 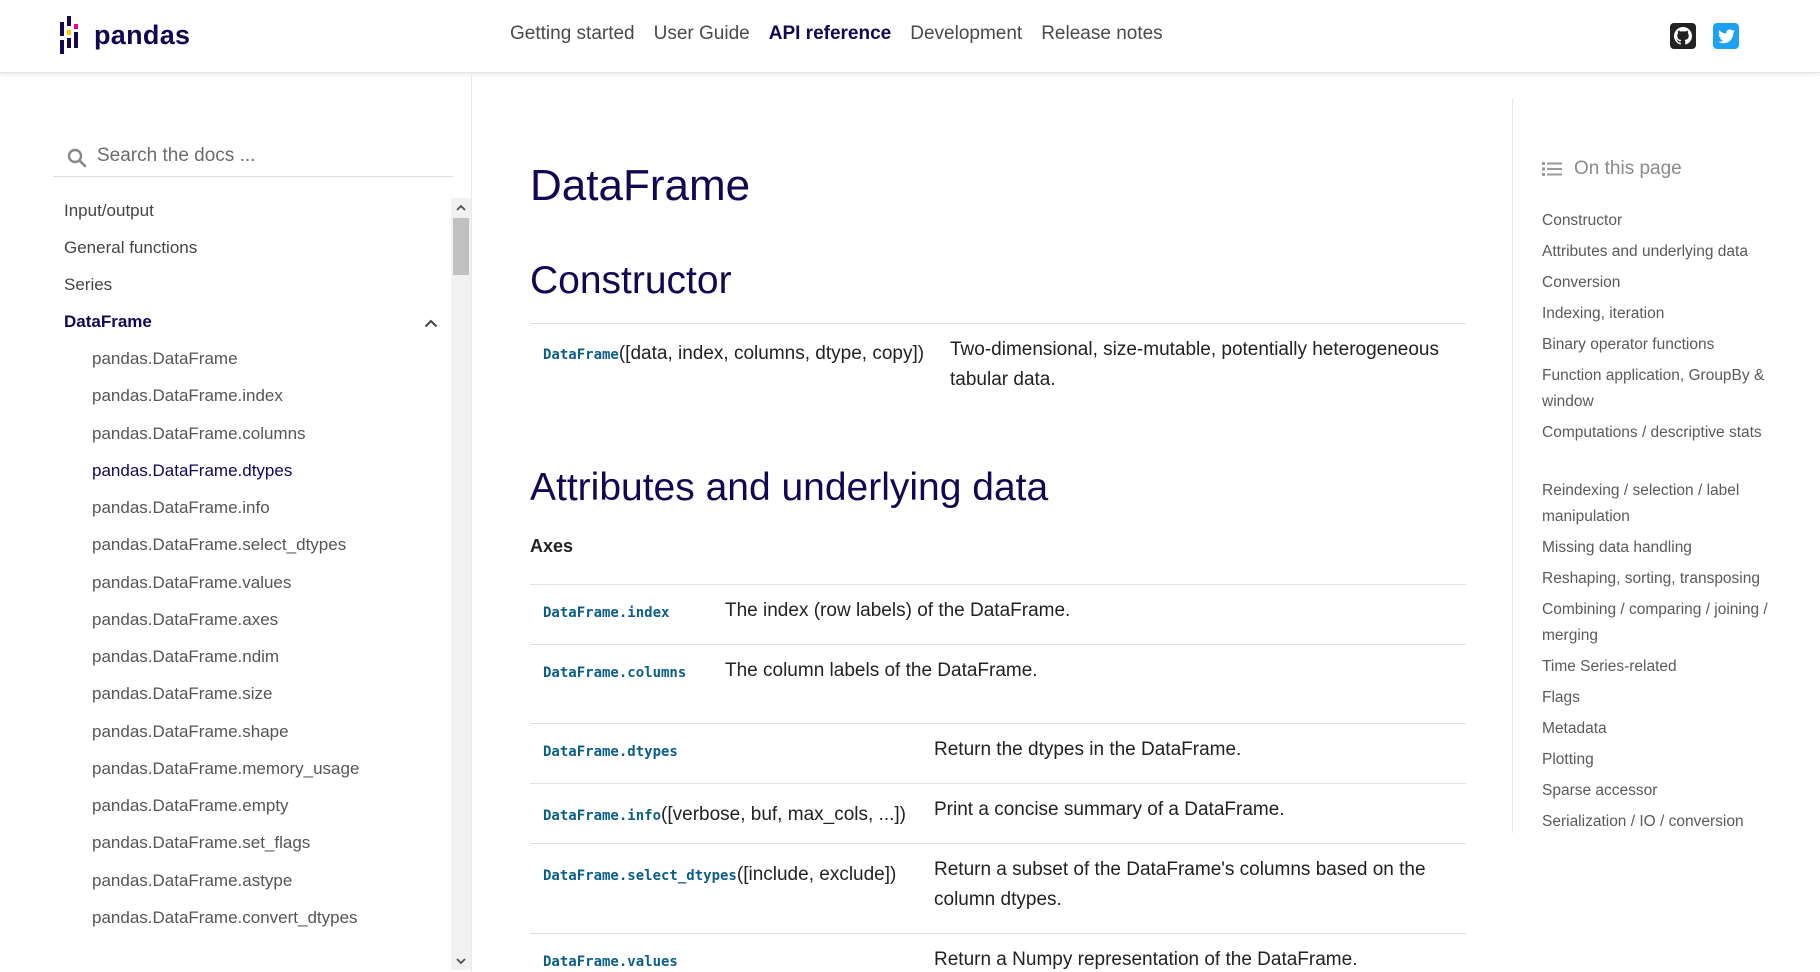 What do you see at coordinates (1662, 698) in the screenshot?
I see `toc-item: Flags` at bounding box center [1662, 698].